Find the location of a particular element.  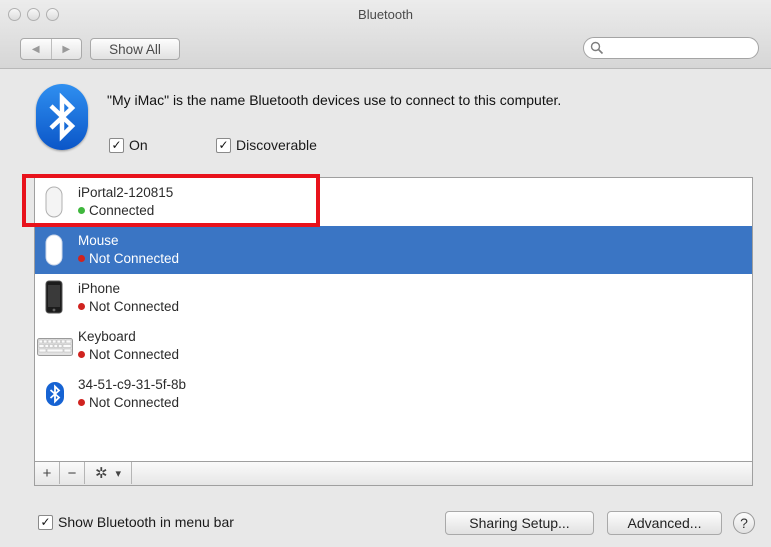

add-device-button: + is located at coordinates (47, 473).